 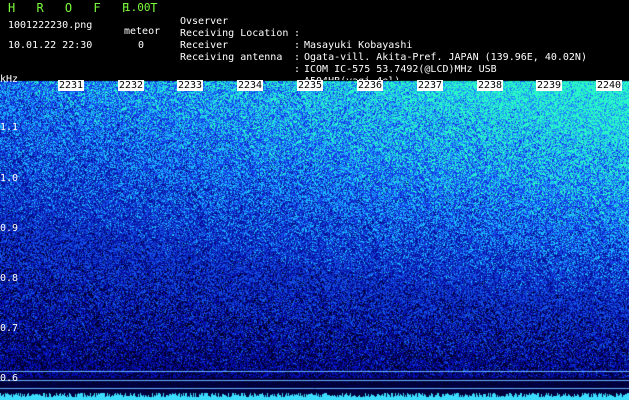 What do you see at coordinates (609, 85) in the screenshot?
I see `x-tick-label: 2240` at bounding box center [609, 85].